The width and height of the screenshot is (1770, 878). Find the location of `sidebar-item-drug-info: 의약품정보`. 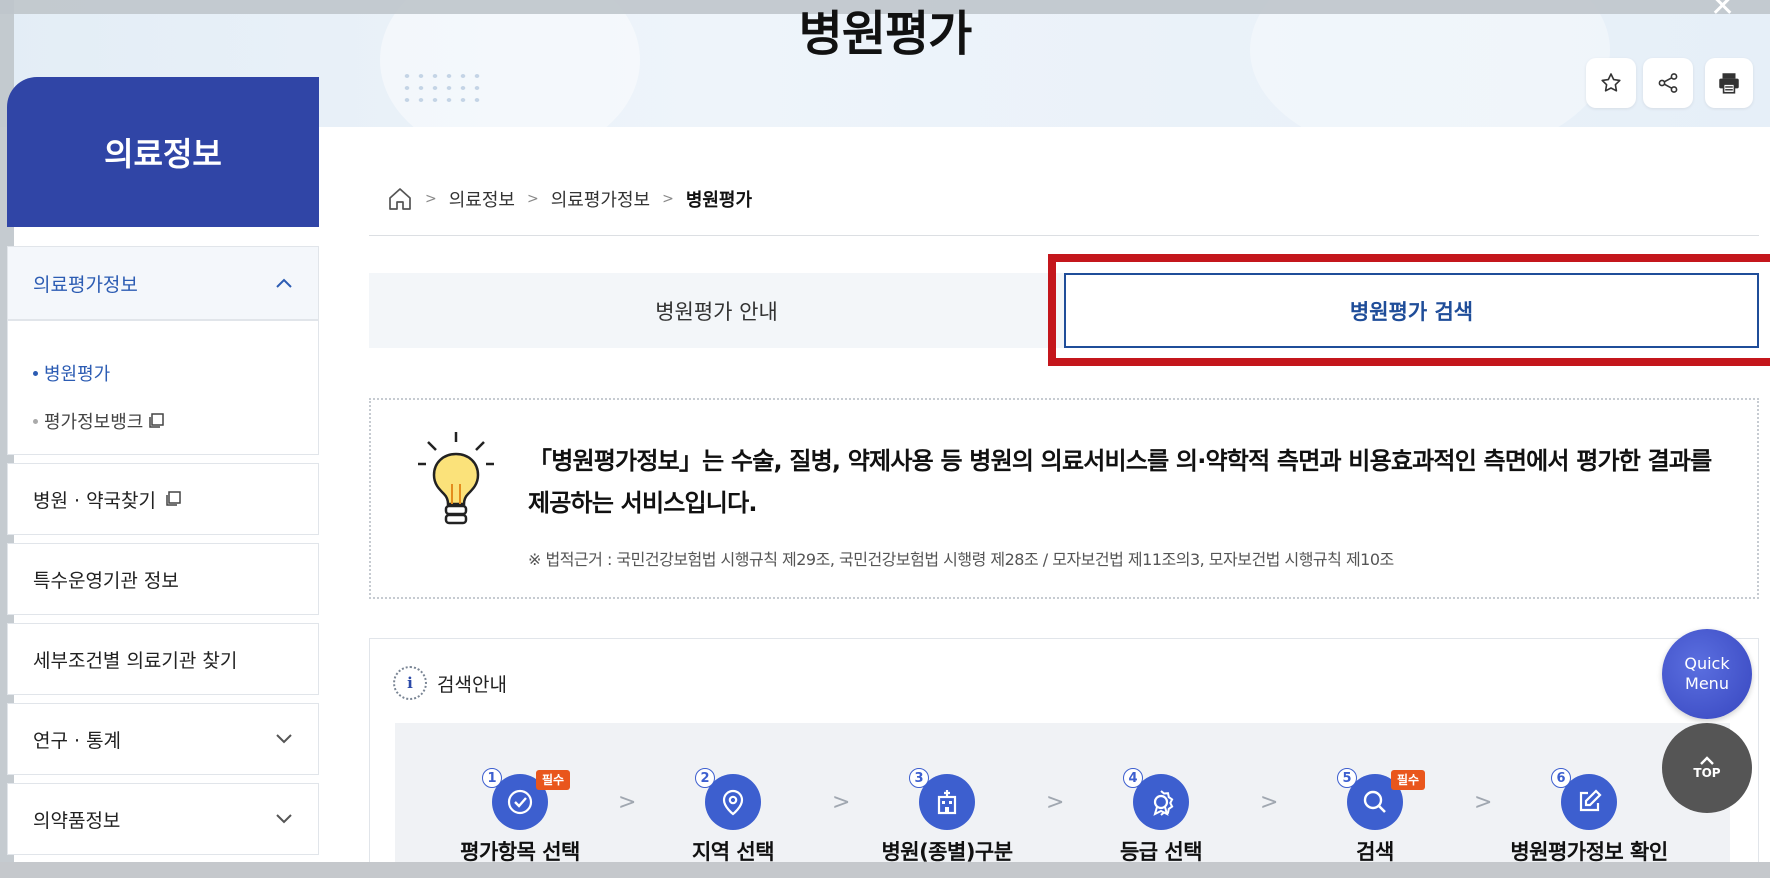

sidebar-item-drug-info: 의약품정보 is located at coordinates (163, 819).